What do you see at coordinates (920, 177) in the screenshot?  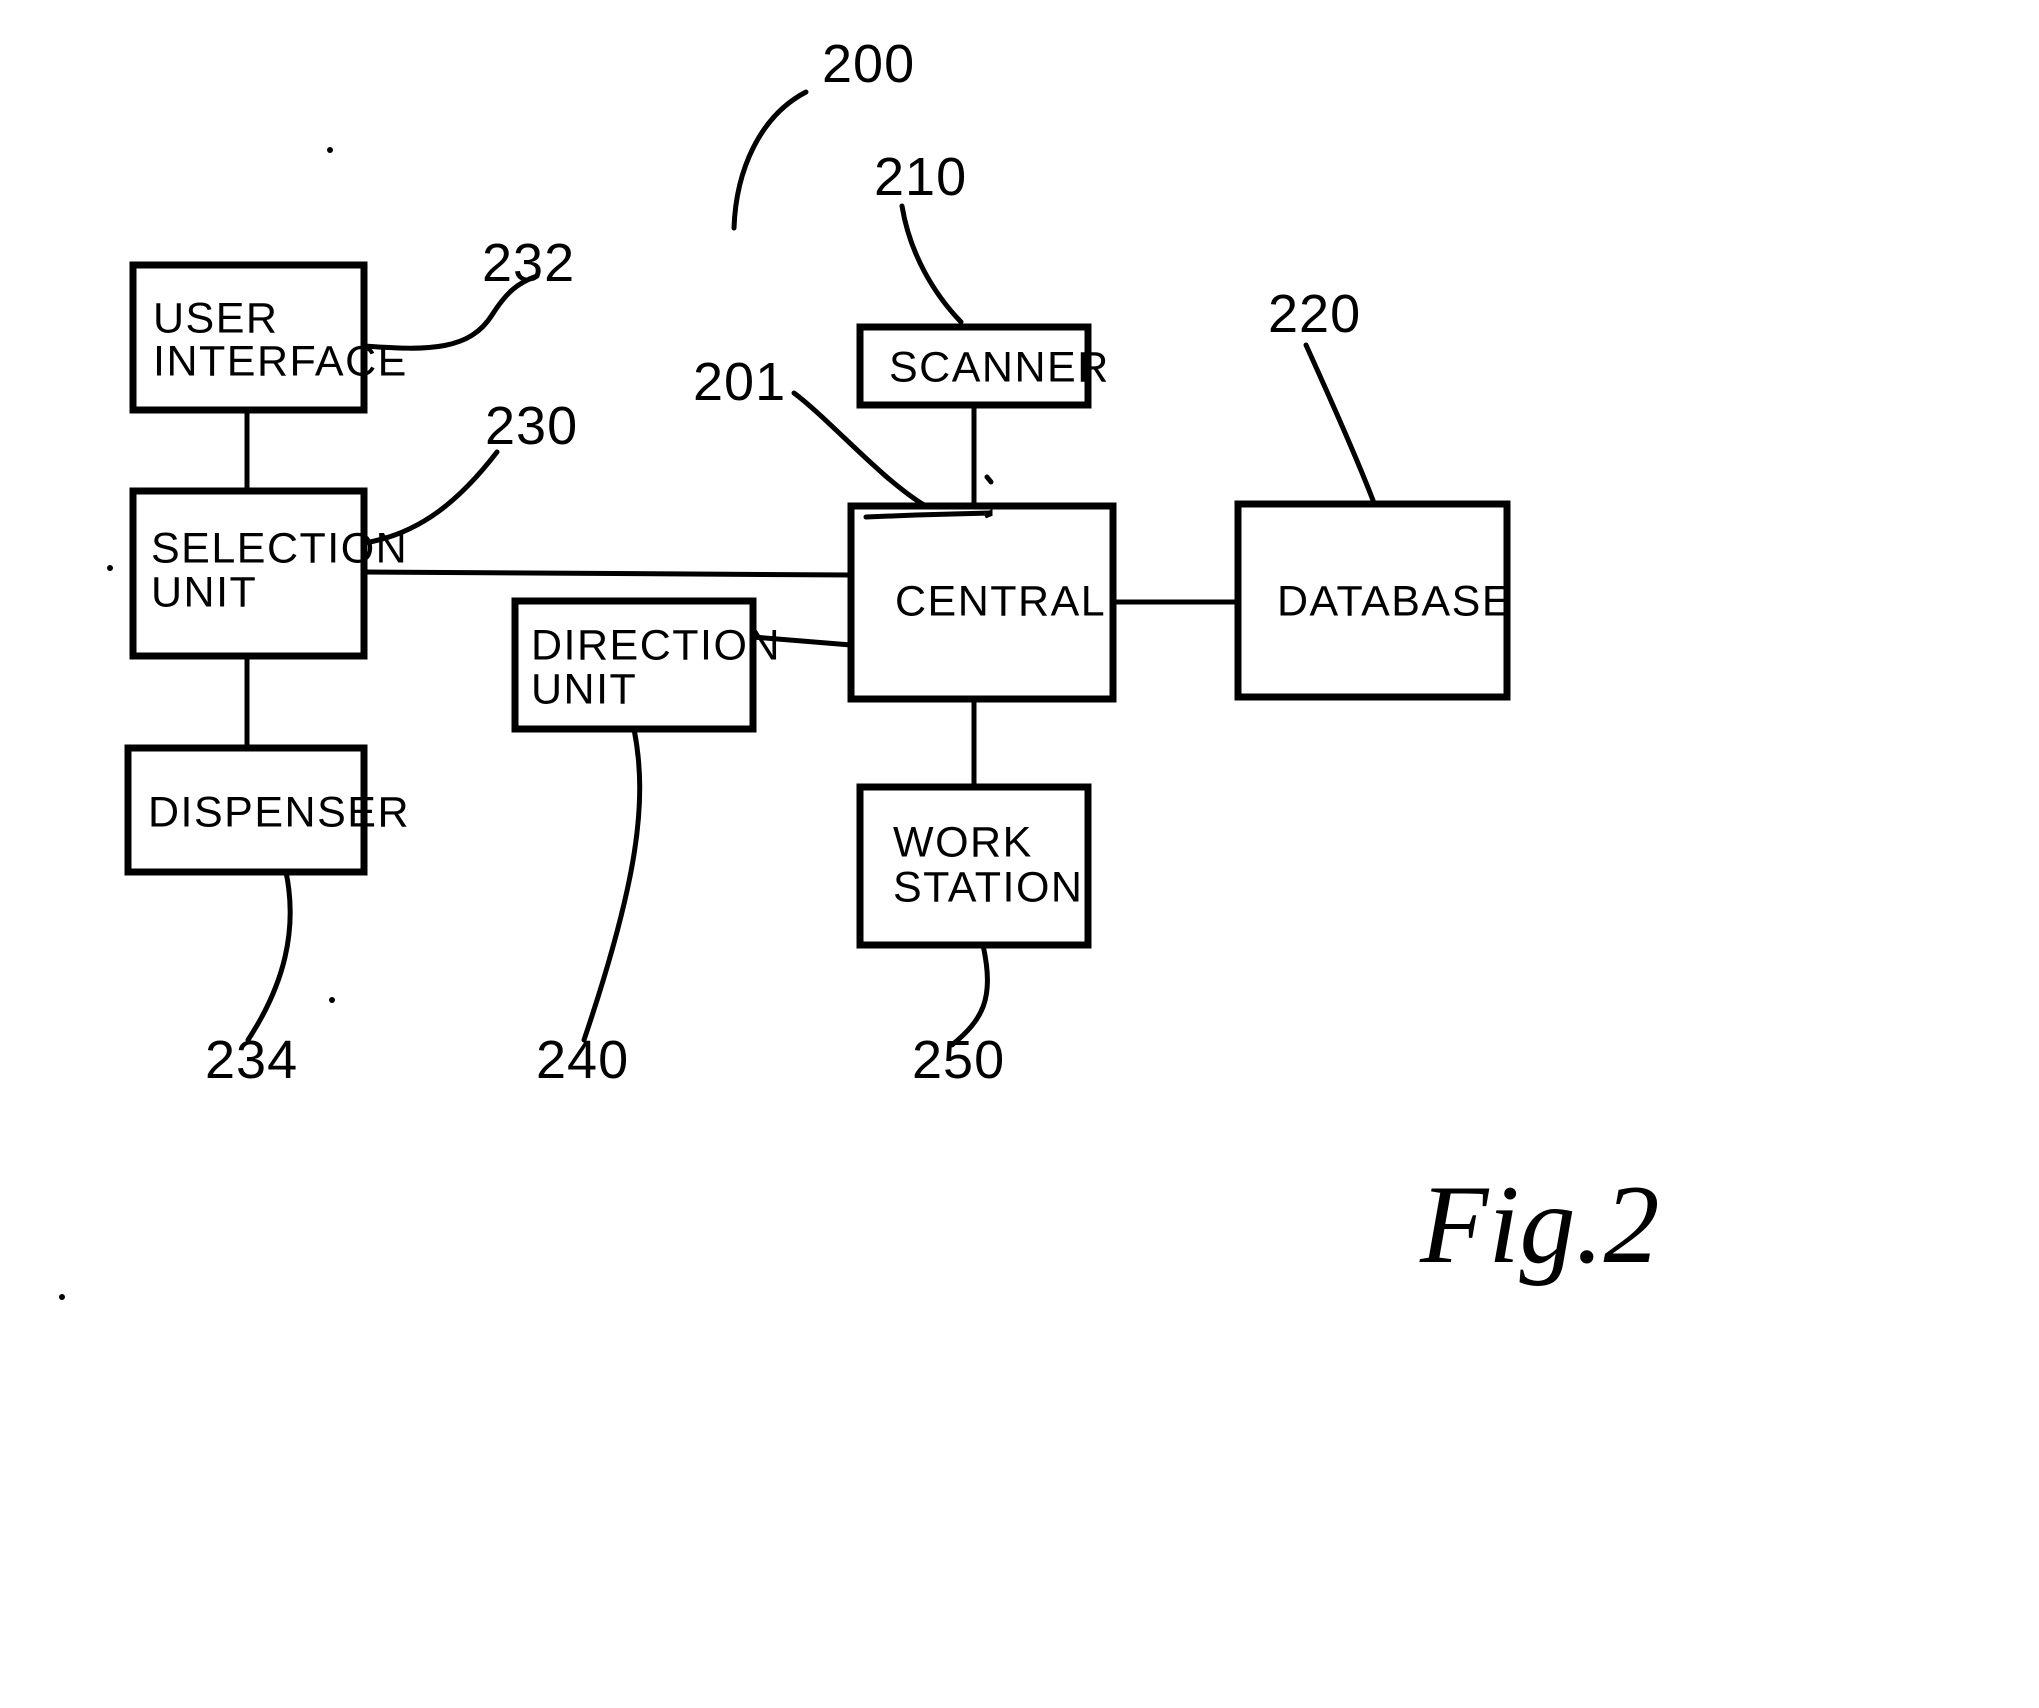 I see `ref-numeral-210: 210` at bounding box center [920, 177].